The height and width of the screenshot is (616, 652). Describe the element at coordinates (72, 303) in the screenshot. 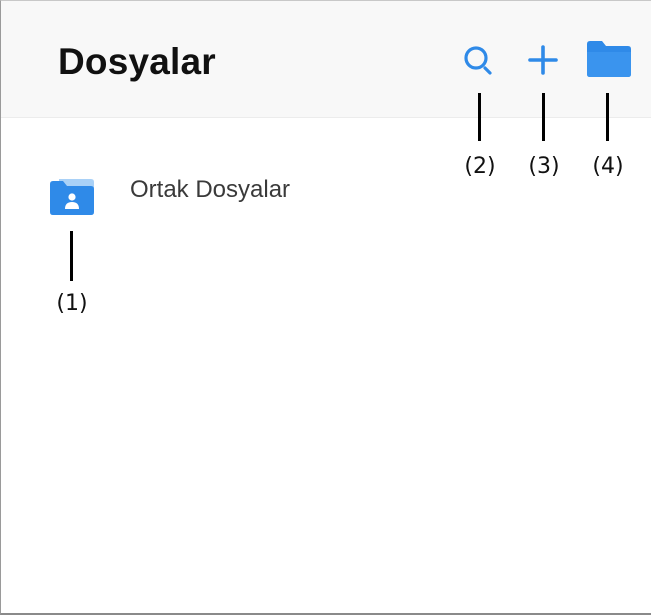

I see `callout-label-1: (1)` at that location.